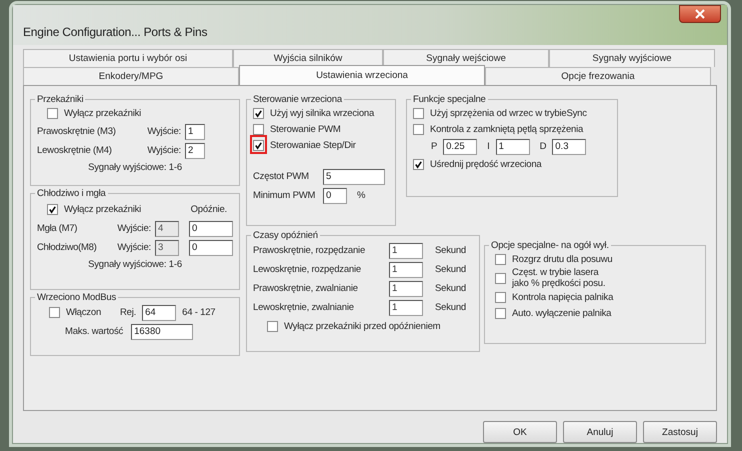 This screenshot has height=451, width=742. I want to click on group-title: Opcje specjalne- na ogół wył., so click(550, 245).